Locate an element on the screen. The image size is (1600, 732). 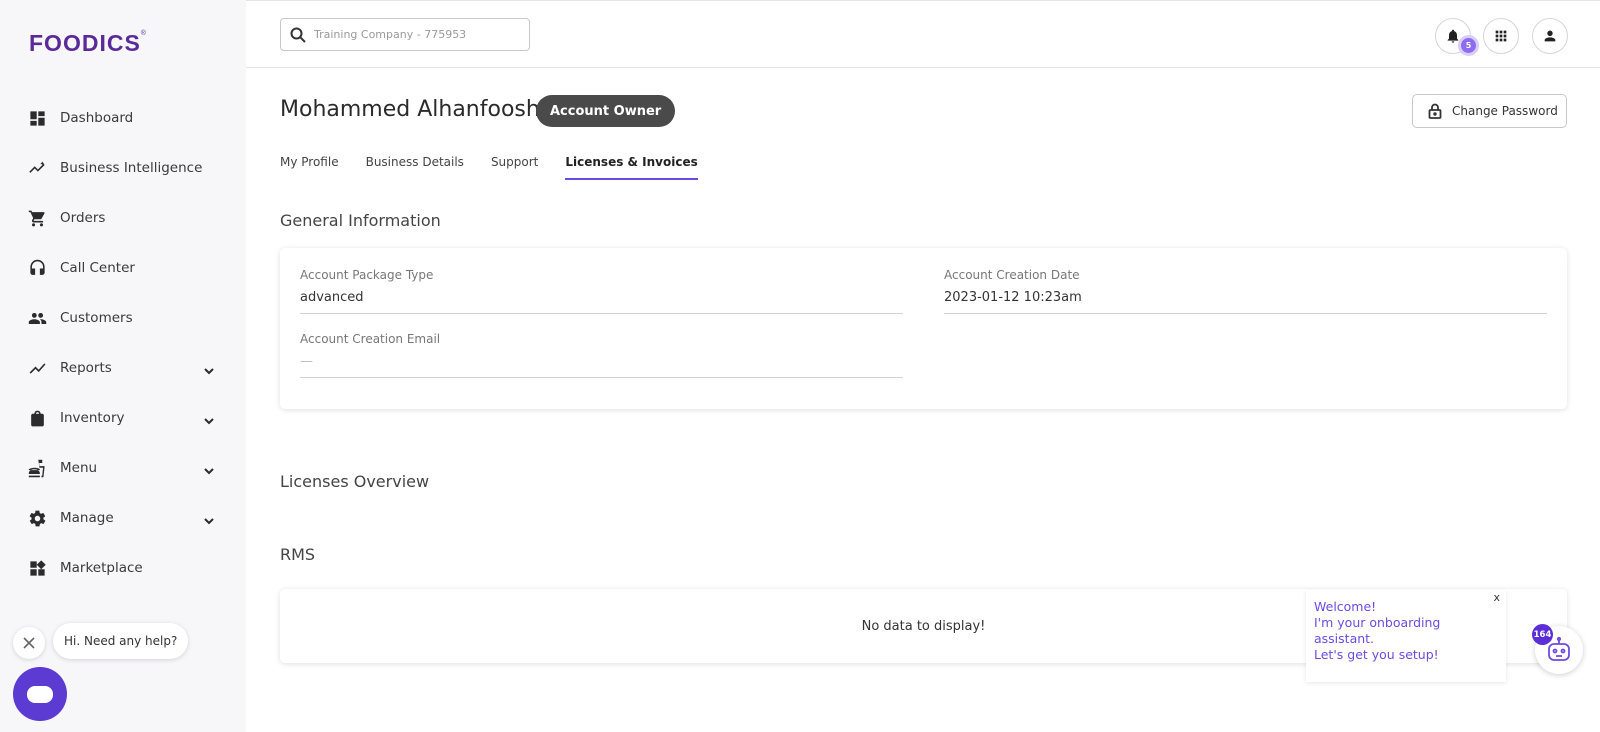
rms-heading: RMS is located at coordinates (298, 554).